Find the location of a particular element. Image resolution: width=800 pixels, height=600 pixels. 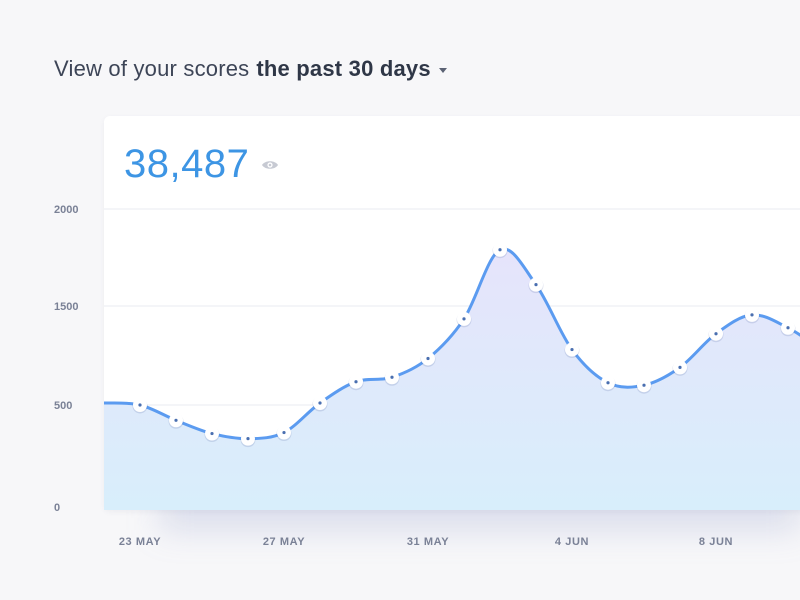

total-score: 38,487 is located at coordinates (201, 164).